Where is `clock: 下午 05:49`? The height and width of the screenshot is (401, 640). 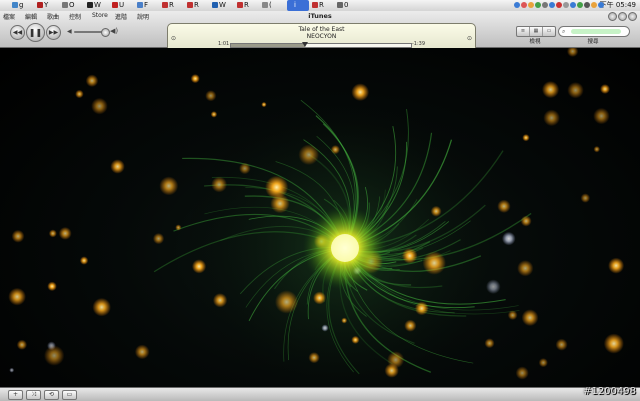
clock: 下午 05:49 is located at coordinates (618, 5).